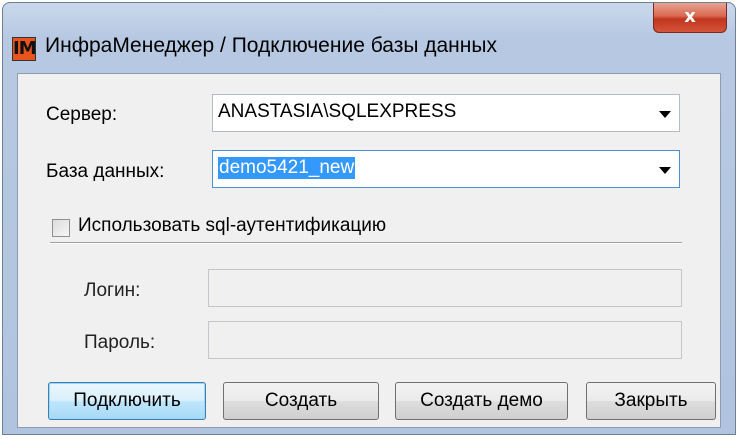 The image size is (740, 439). What do you see at coordinates (61, 228) in the screenshot?
I see `sql-auth-checkbox` at bounding box center [61, 228].